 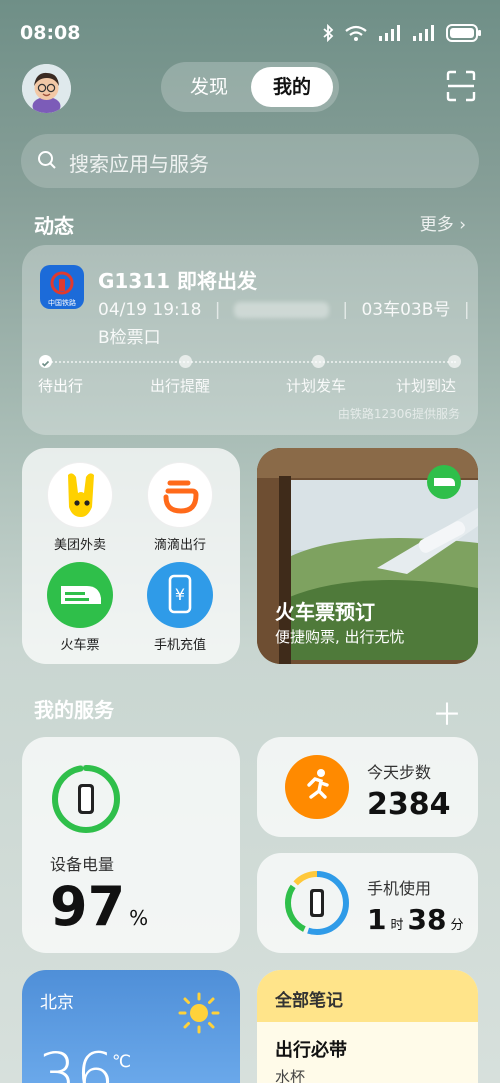 I want to click on steps-label: 今天步数, so click(x=399, y=772).